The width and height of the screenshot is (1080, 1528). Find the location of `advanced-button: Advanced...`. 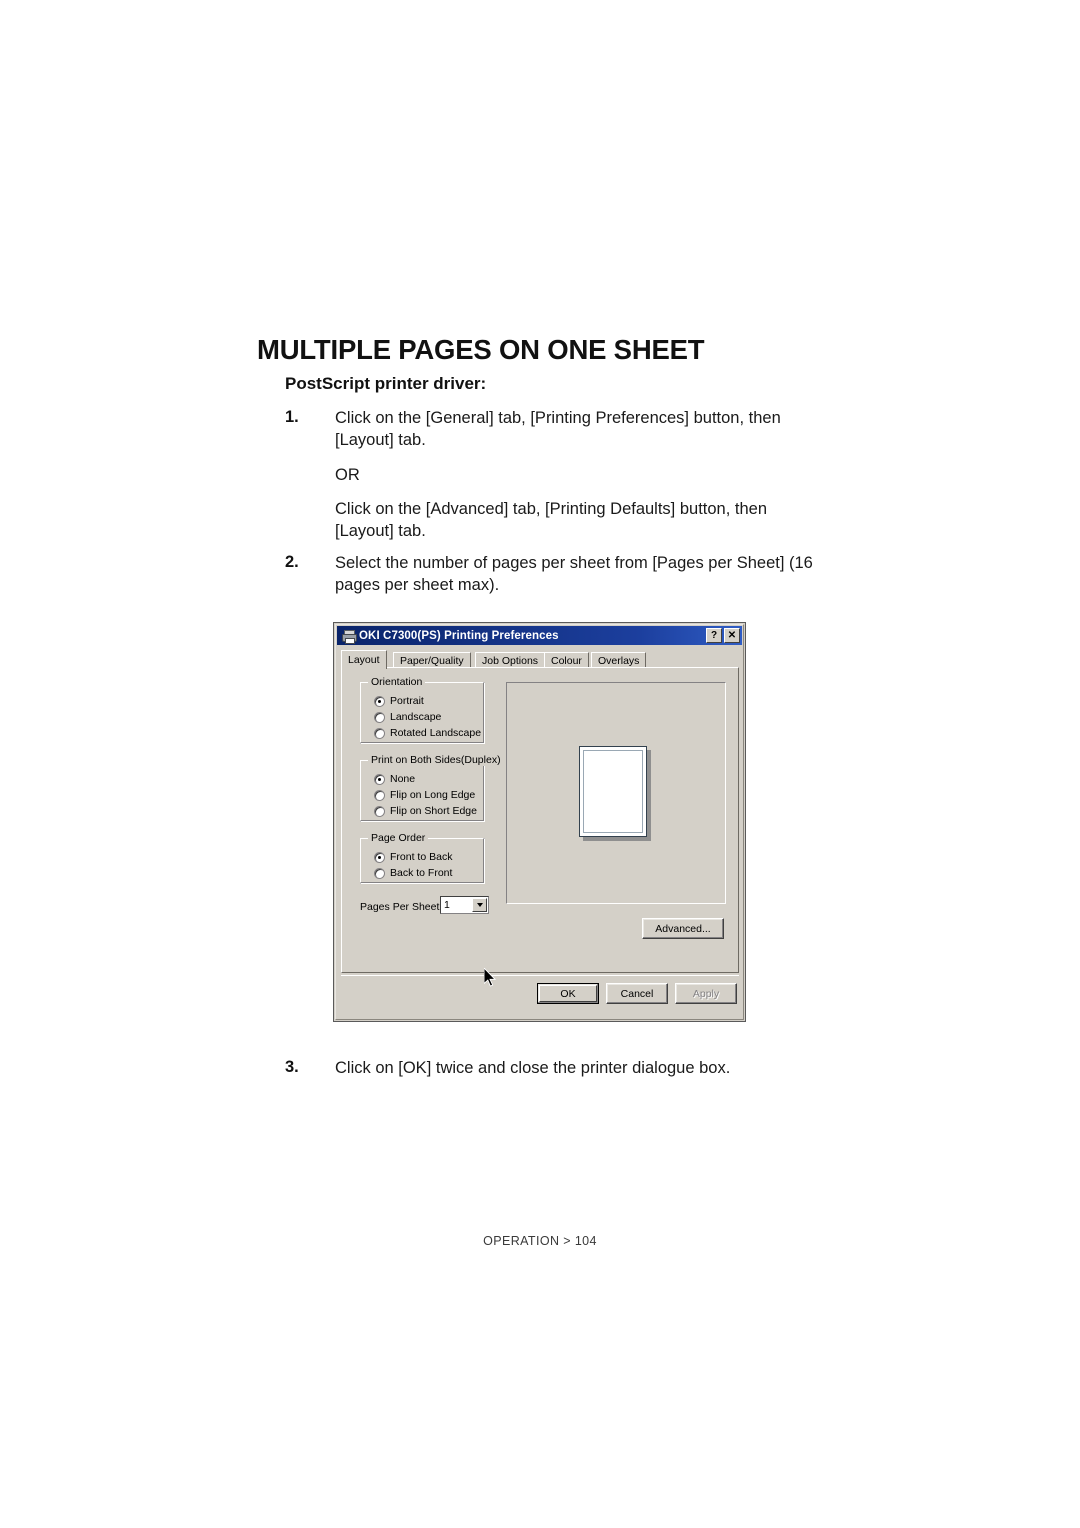

advanced-button: Advanced... is located at coordinates (683, 928).